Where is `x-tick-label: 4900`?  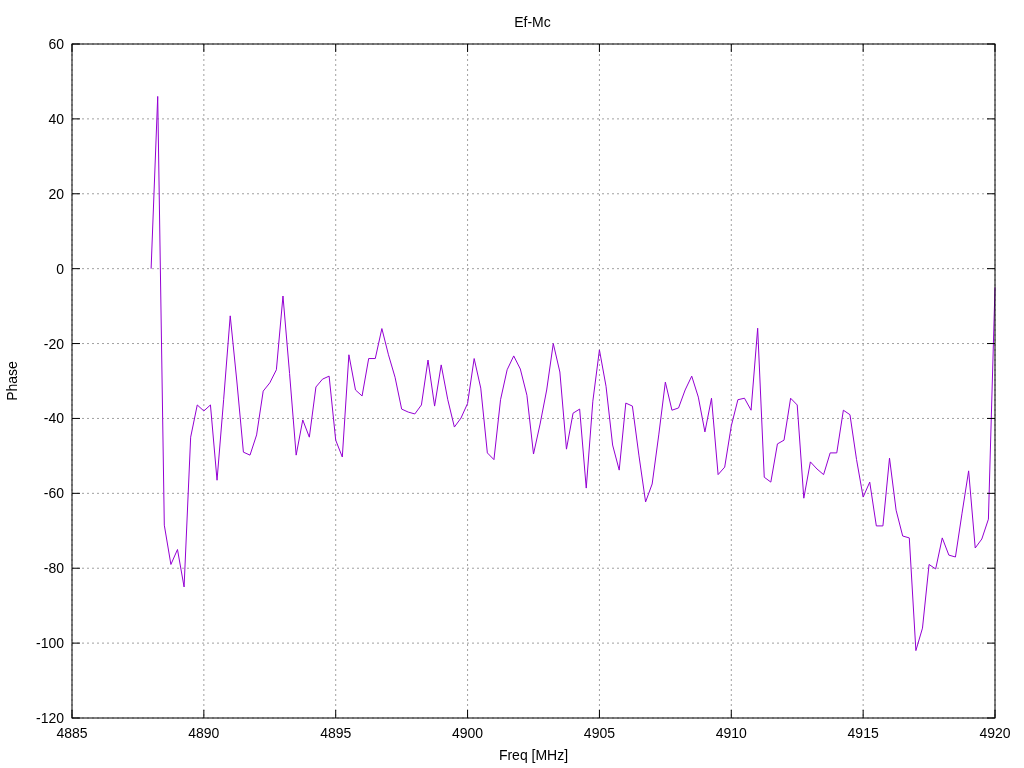 x-tick-label: 4900 is located at coordinates (468, 733).